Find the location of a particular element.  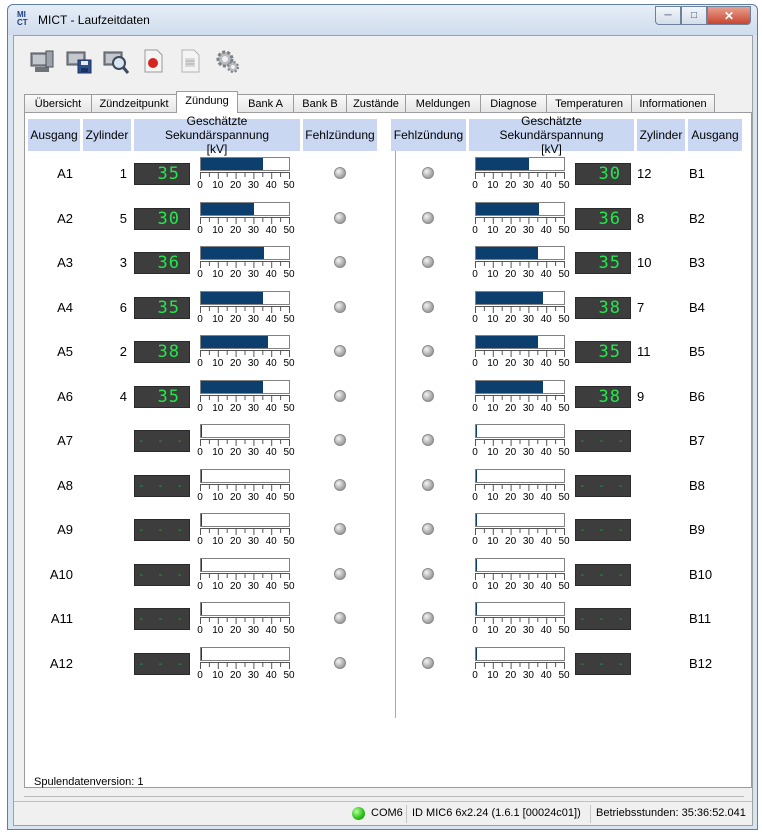

status-separator is located at coordinates (406, 814).